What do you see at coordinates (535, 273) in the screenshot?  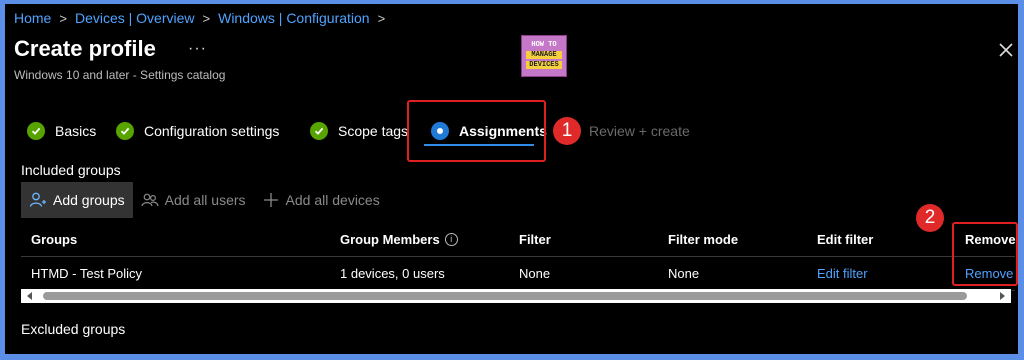 I see `filter-value: None` at bounding box center [535, 273].